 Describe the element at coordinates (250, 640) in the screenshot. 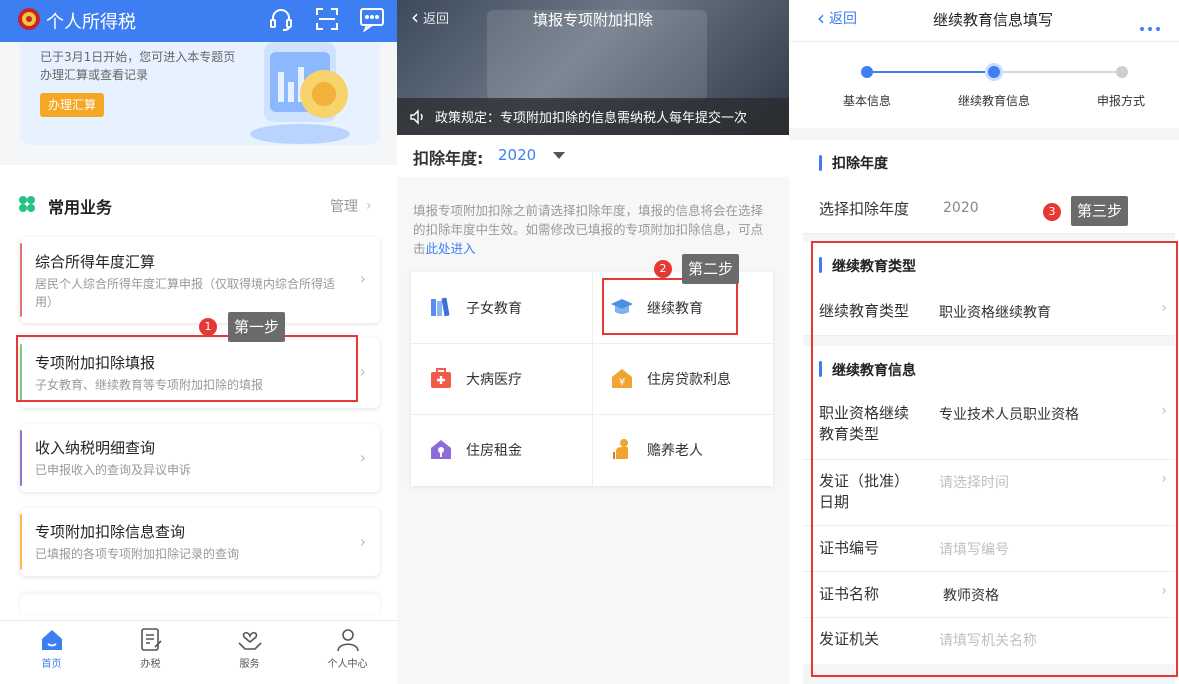

I see `heart-hands-icon` at that location.